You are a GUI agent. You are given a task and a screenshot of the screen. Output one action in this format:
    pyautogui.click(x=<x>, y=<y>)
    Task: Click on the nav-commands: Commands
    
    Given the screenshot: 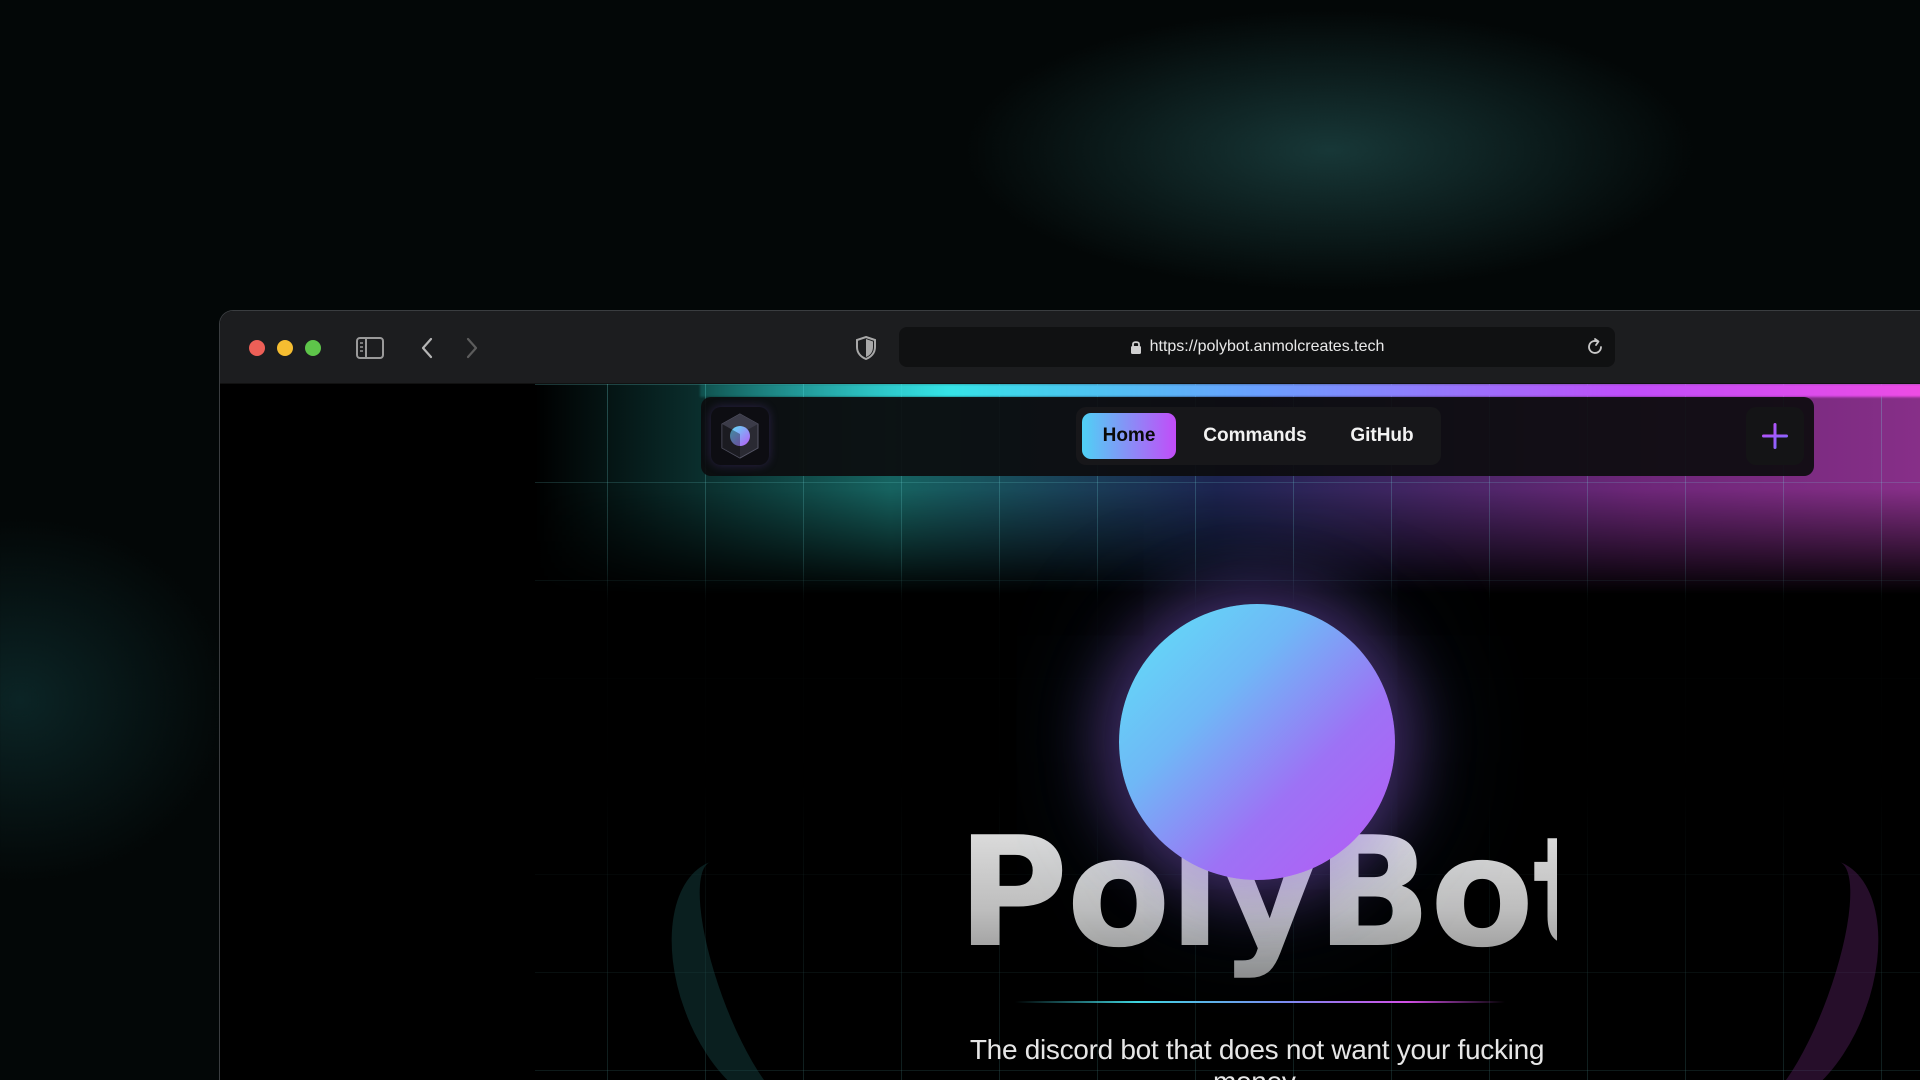 What is the action you would take?
    pyautogui.click(x=1255, y=436)
    